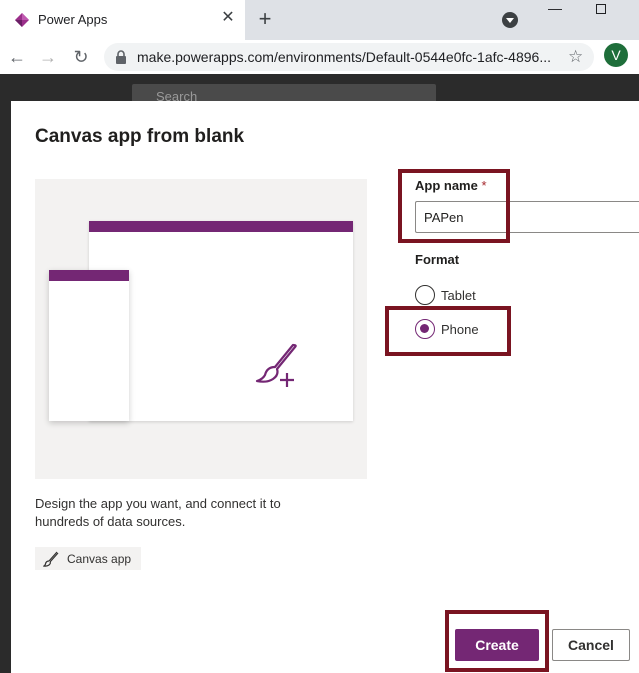 The height and width of the screenshot is (673, 639). I want to click on tab-search-icon, so click(510, 20).